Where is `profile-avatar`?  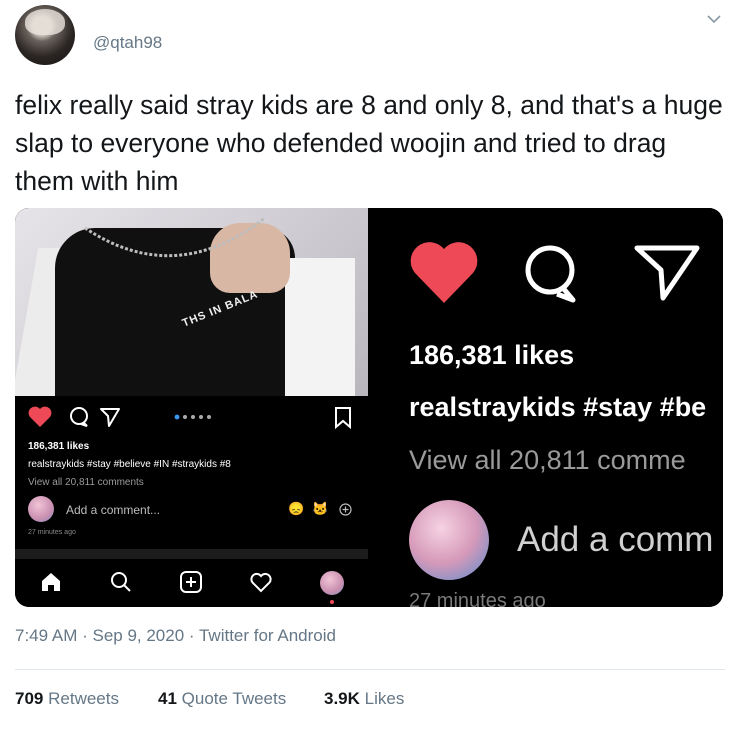
profile-avatar is located at coordinates (332, 583).